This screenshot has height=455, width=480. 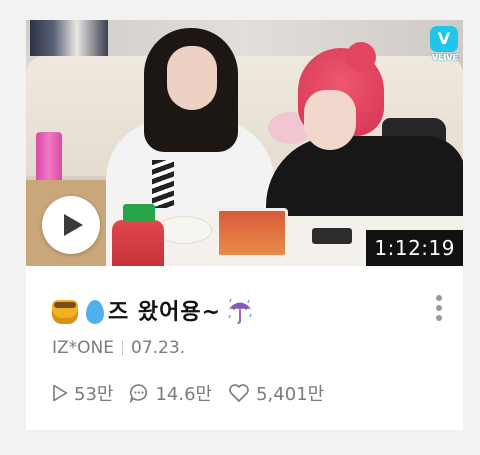 I want to click on thumbnail-person-right-face, so click(x=330, y=120).